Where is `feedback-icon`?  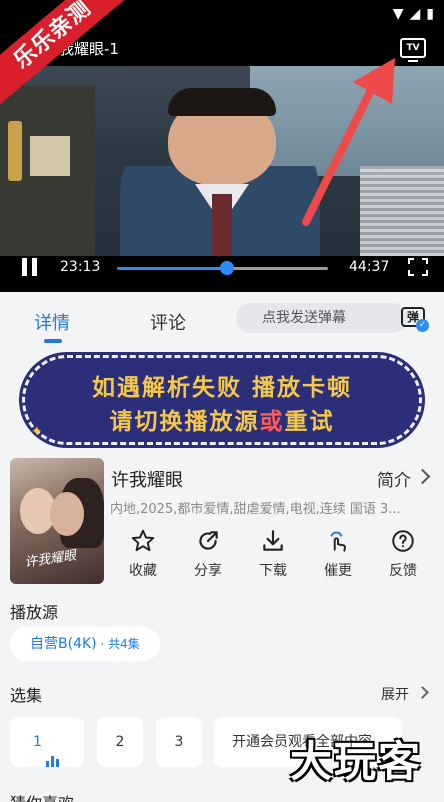 feedback-icon is located at coordinates (403, 541).